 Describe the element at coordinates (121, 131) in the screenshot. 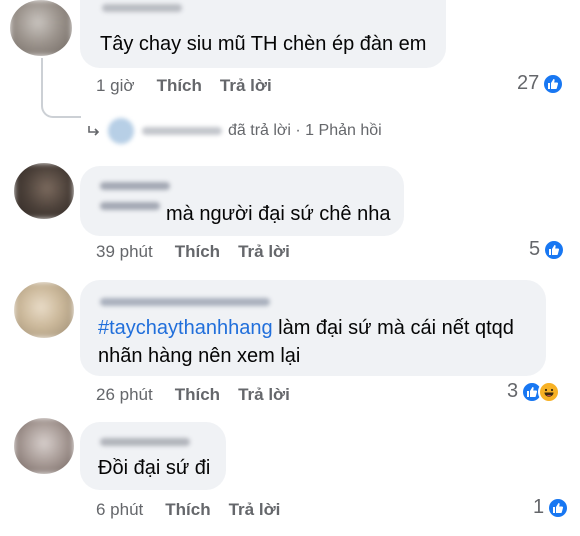

I see `reply-avatar` at that location.